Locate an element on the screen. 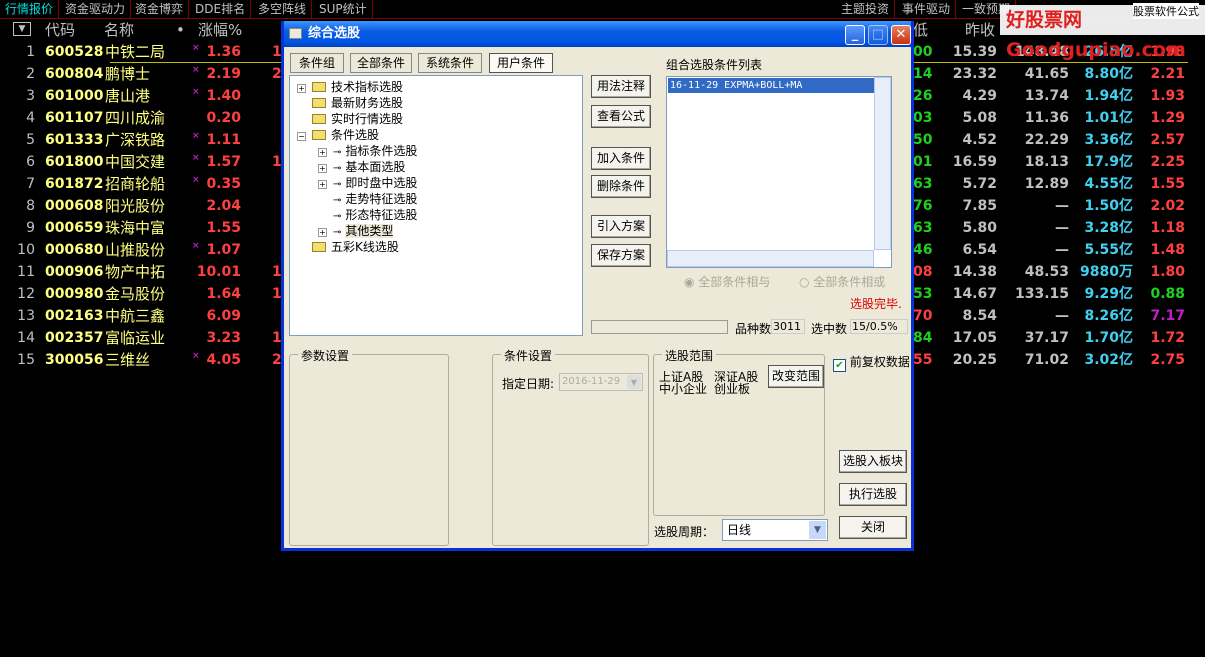 The width and height of the screenshot is (1205, 657). execute-button: 执行选股 is located at coordinates (873, 494).